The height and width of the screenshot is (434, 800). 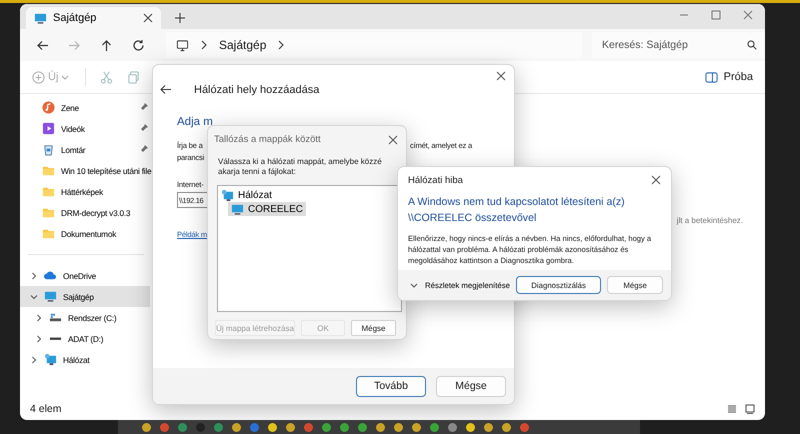 I want to click on dialog-title: Tallózás a mappák között, so click(x=267, y=139).